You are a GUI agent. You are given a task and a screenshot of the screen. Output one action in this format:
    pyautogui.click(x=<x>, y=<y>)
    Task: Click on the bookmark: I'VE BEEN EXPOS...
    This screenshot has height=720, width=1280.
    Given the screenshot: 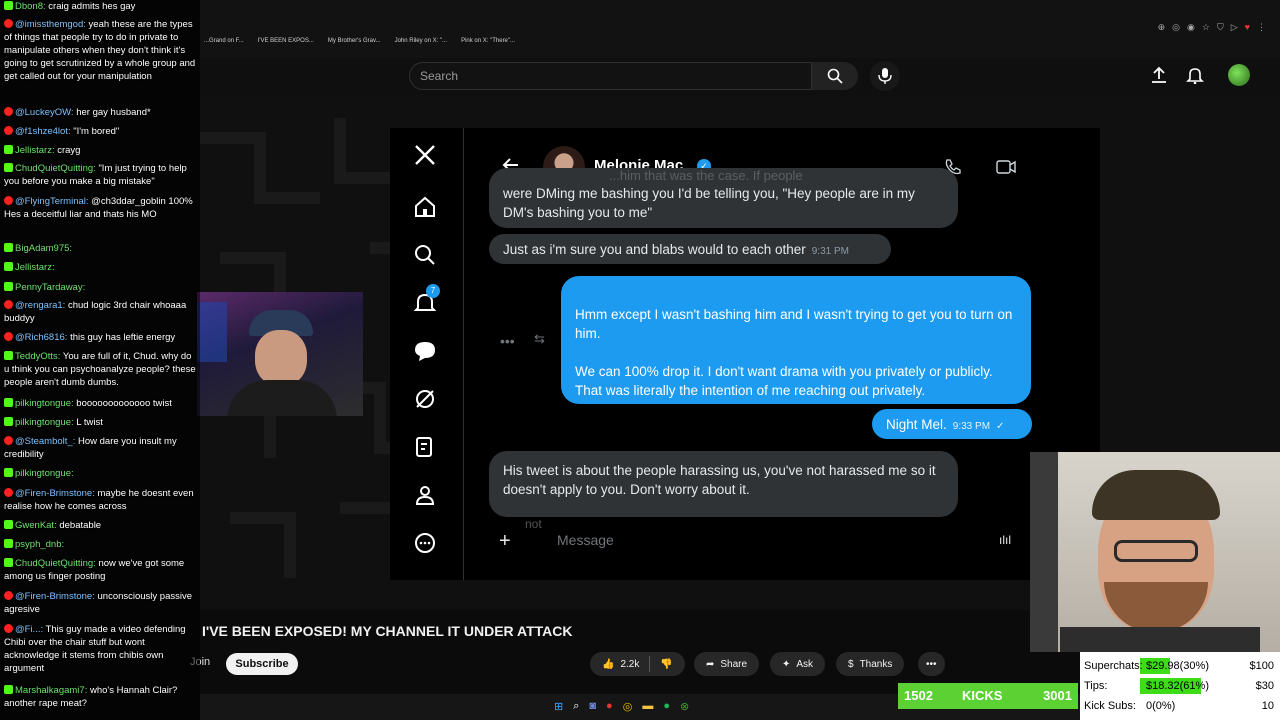 What is the action you would take?
    pyautogui.click(x=286, y=45)
    